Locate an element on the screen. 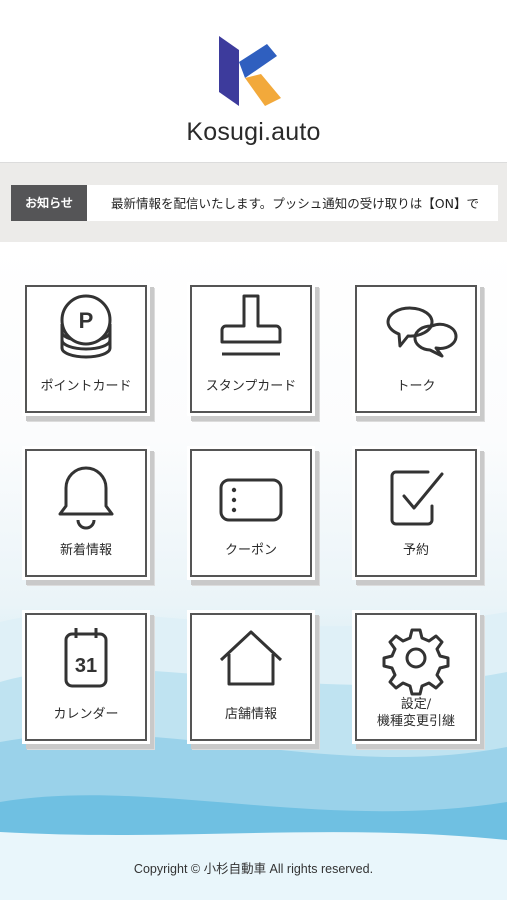 The image size is (507, 900). menu-news: 新着情報 is located at coordinates (86, 513).